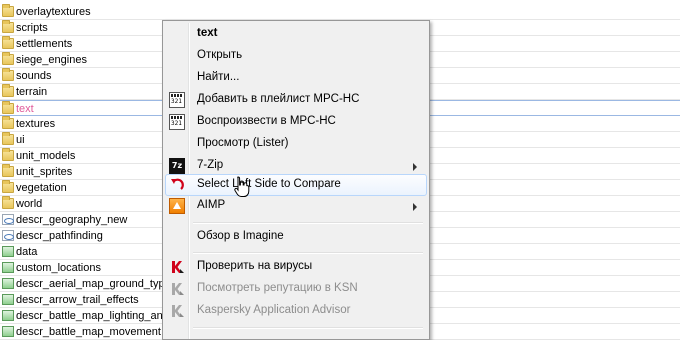  What do you see at coordinates (211, 205) in the screenshot?
I see `menu-item-label: AIMP` at bounding box center [211, 205].